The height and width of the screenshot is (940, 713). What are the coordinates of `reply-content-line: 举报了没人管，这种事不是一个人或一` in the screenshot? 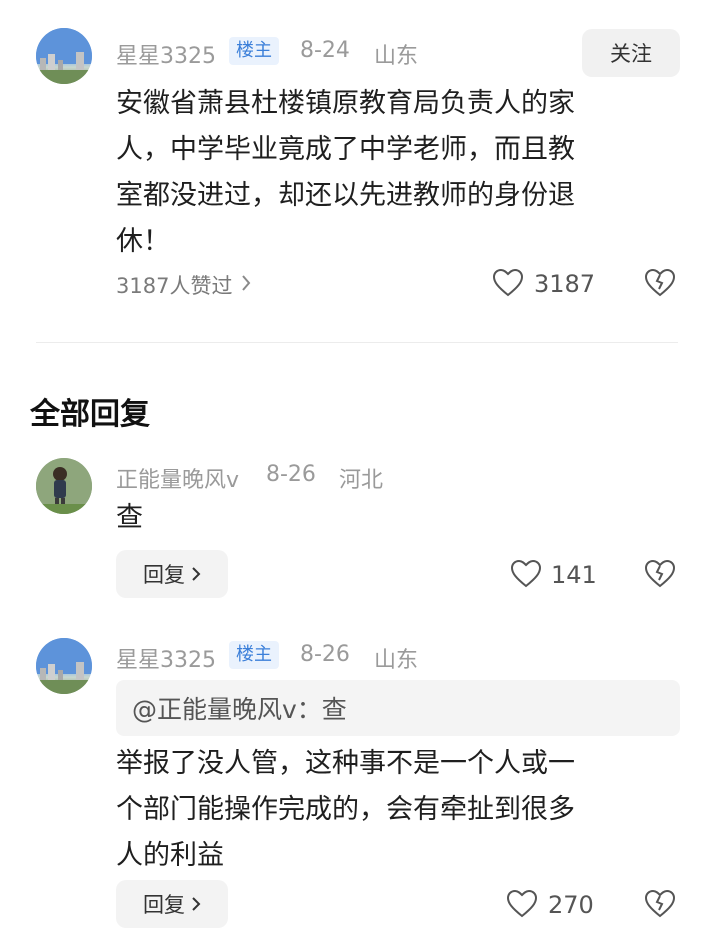 It's located at (345, 763).